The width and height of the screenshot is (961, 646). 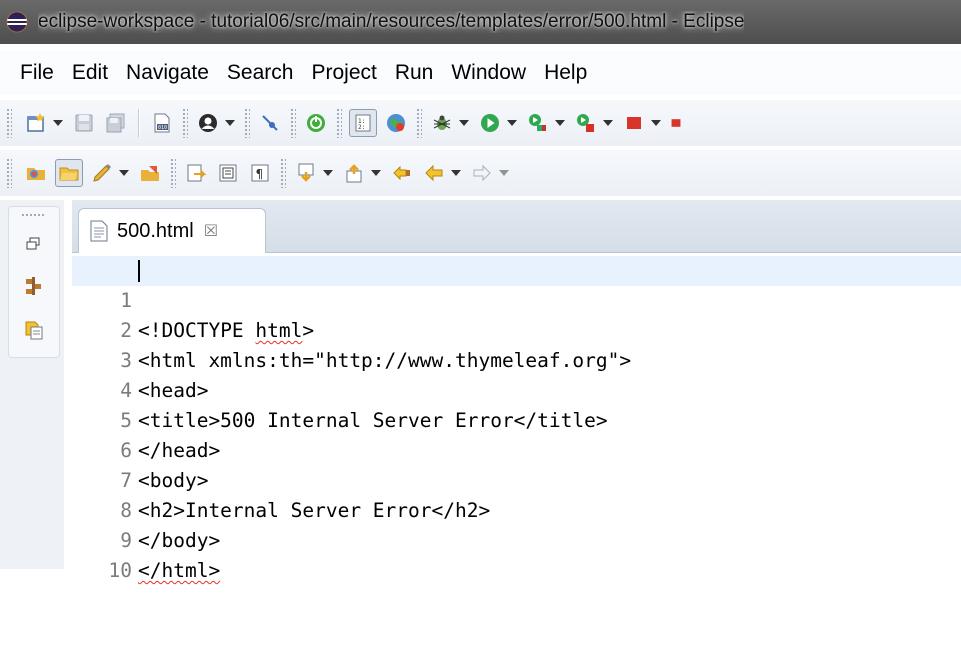 What do you see at coordinates (363, 123) in the screenshot?
I see `toggle-block-selection-icon: 1: 2:` at bounding box center [363, 123].